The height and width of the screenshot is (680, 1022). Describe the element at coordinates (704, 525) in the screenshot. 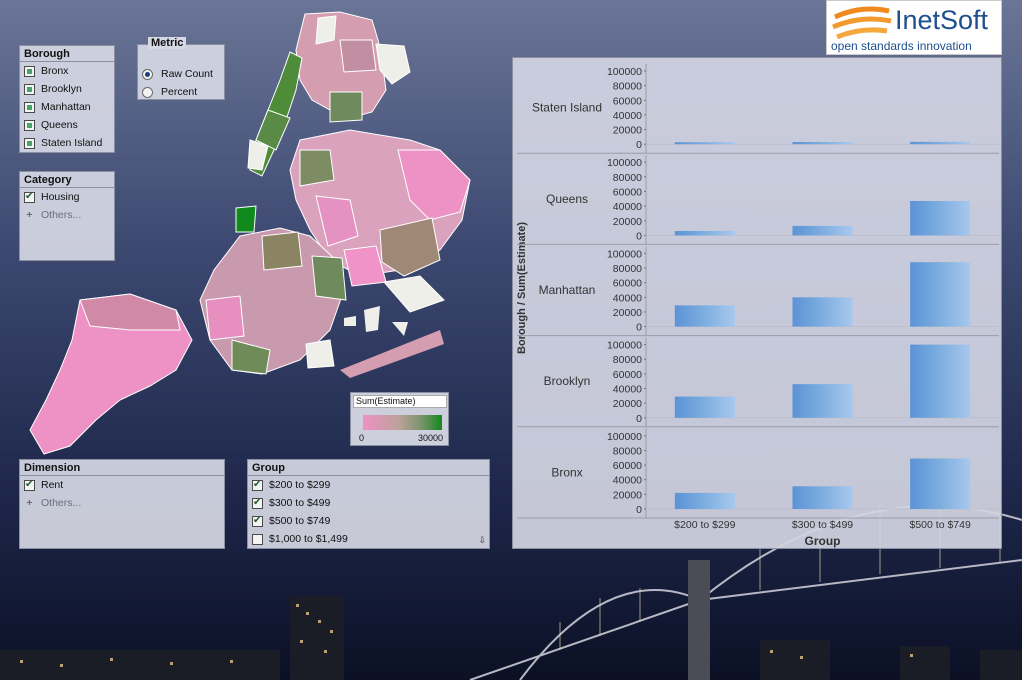

I see `x-tick-label: $200 to $299` at that location.